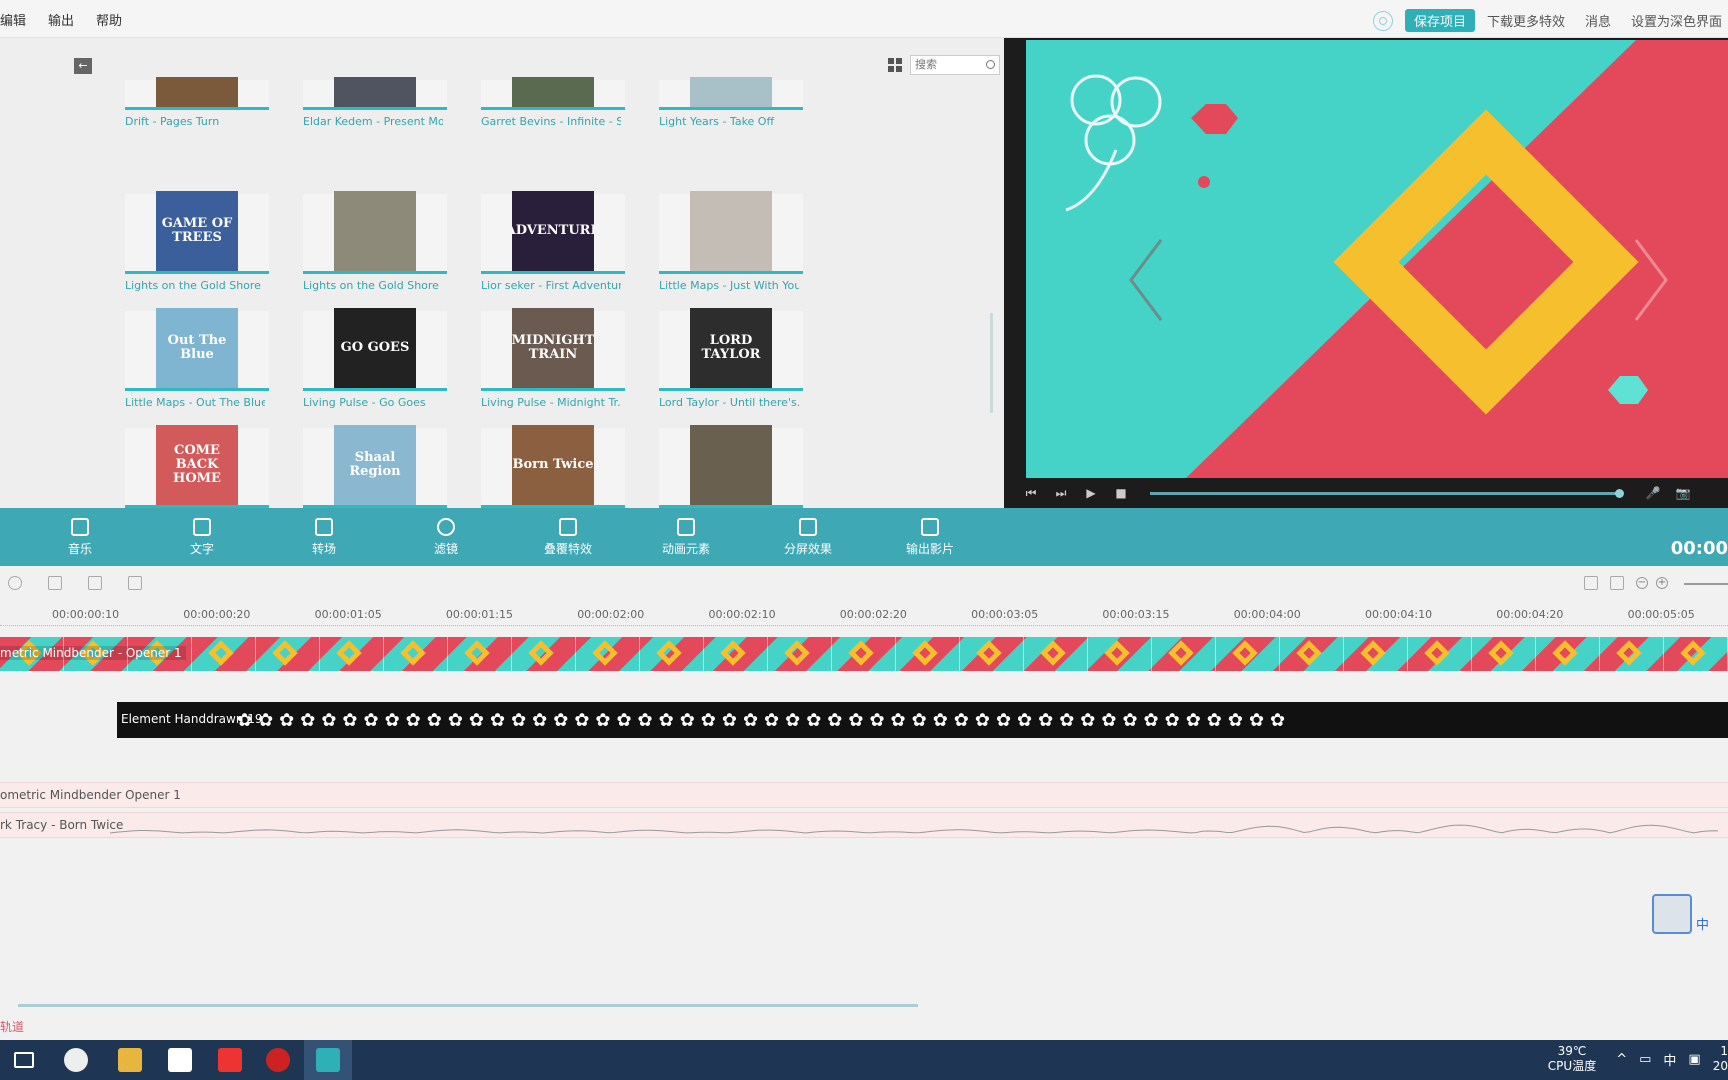  Describe the element at coordinates (230, 1060) in the screenshot. I see `netease-music-icon` at that location.